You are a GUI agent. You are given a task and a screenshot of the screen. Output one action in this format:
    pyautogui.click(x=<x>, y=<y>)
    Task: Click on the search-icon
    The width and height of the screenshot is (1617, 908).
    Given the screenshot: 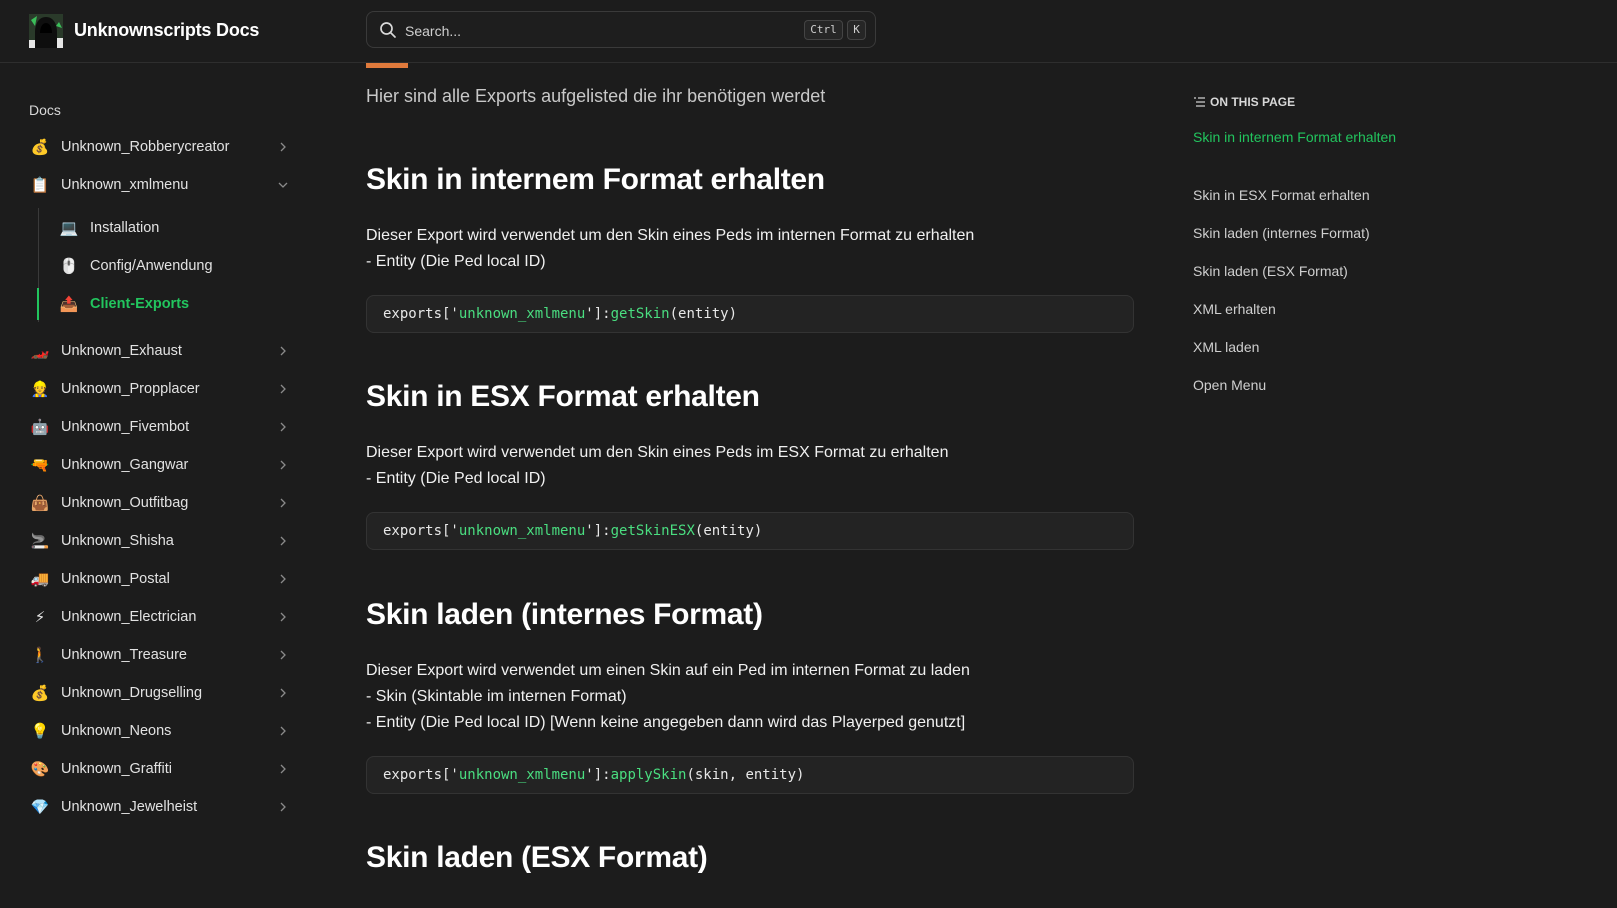 What is the action you would take?
    pyautogui.click(x=388, y=30)
    